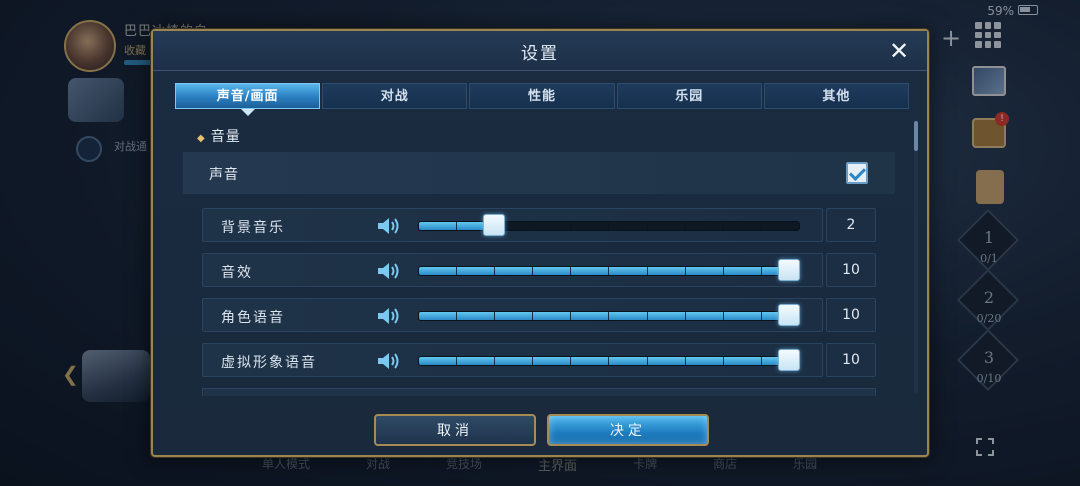 The image size is (1080, 486). I want to click on volume-row-avatar-voice: 虚拟形象语音, so click(512, 360).